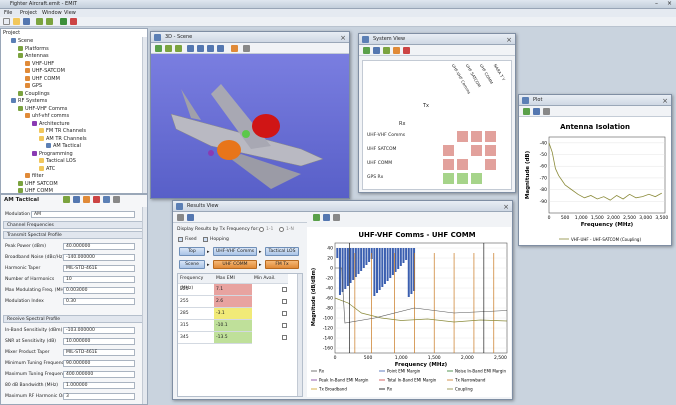  I want to click on menu-file: File, so click(8, 13).